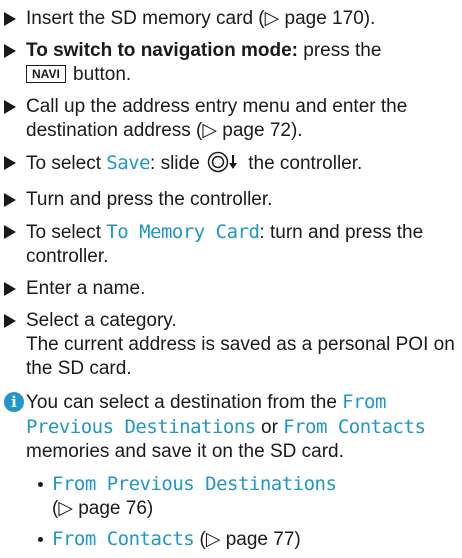 The width and height of the screenshot is (462, 558). I want to click on step-text: Turn and press the controller., so click(149, 199).